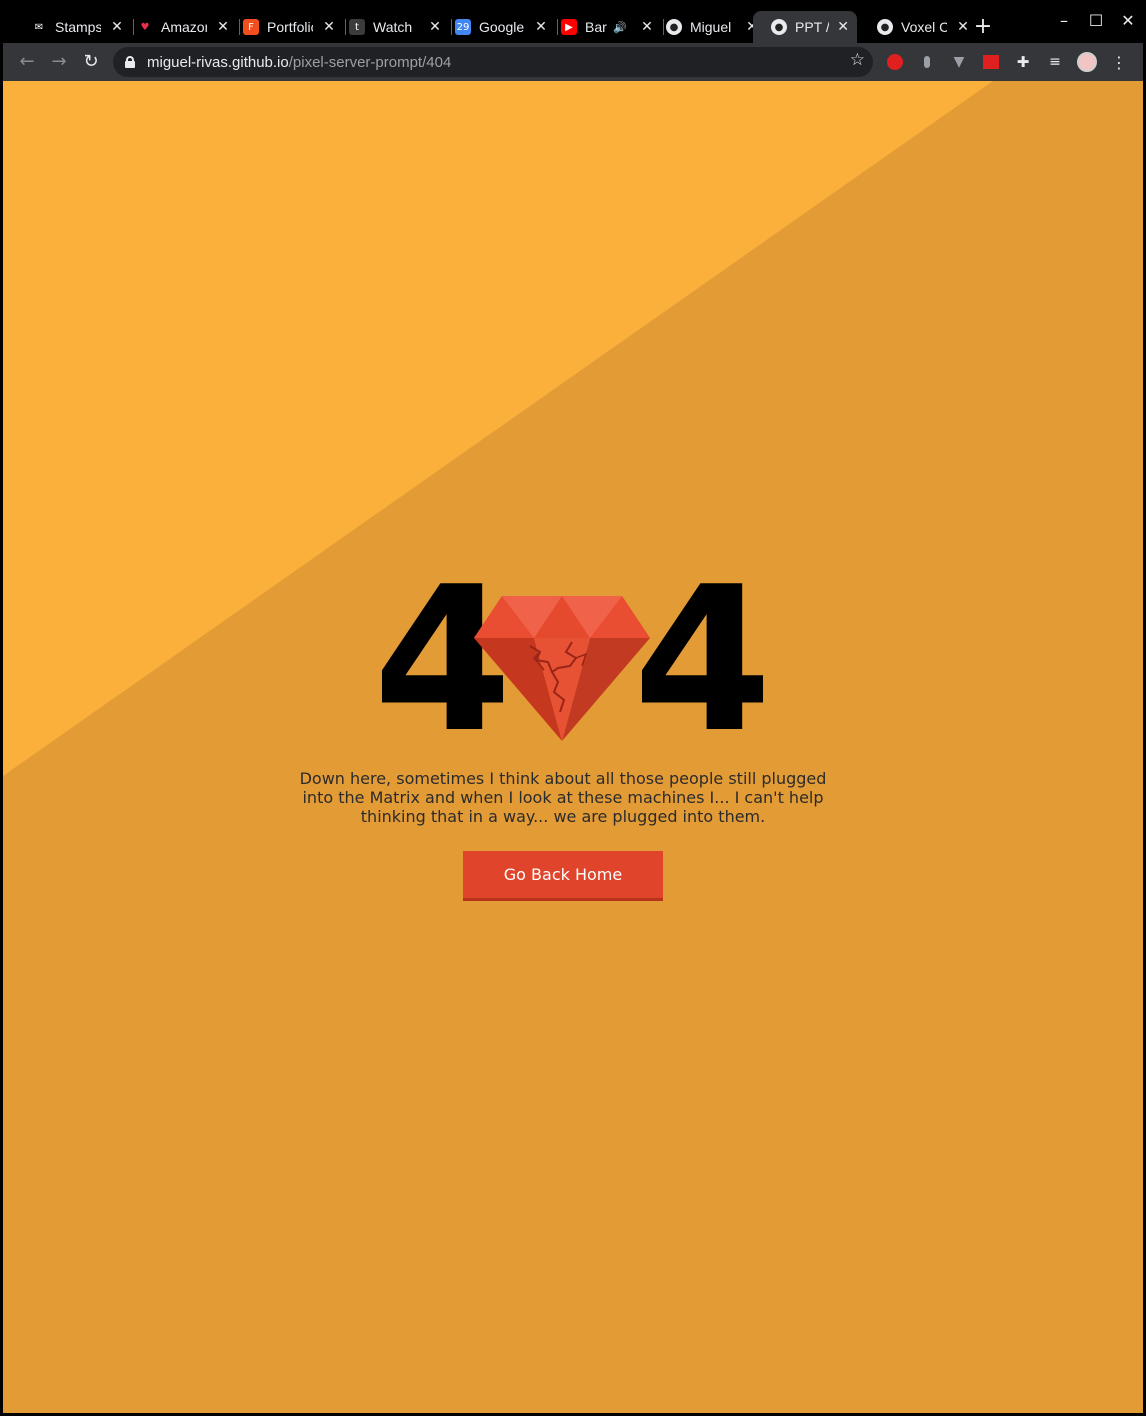 This screenshot has height=1416, width=1146. Describe the element at coordinates (983, 27) in the screenshot. I see `new-tab-button: +` at that location.